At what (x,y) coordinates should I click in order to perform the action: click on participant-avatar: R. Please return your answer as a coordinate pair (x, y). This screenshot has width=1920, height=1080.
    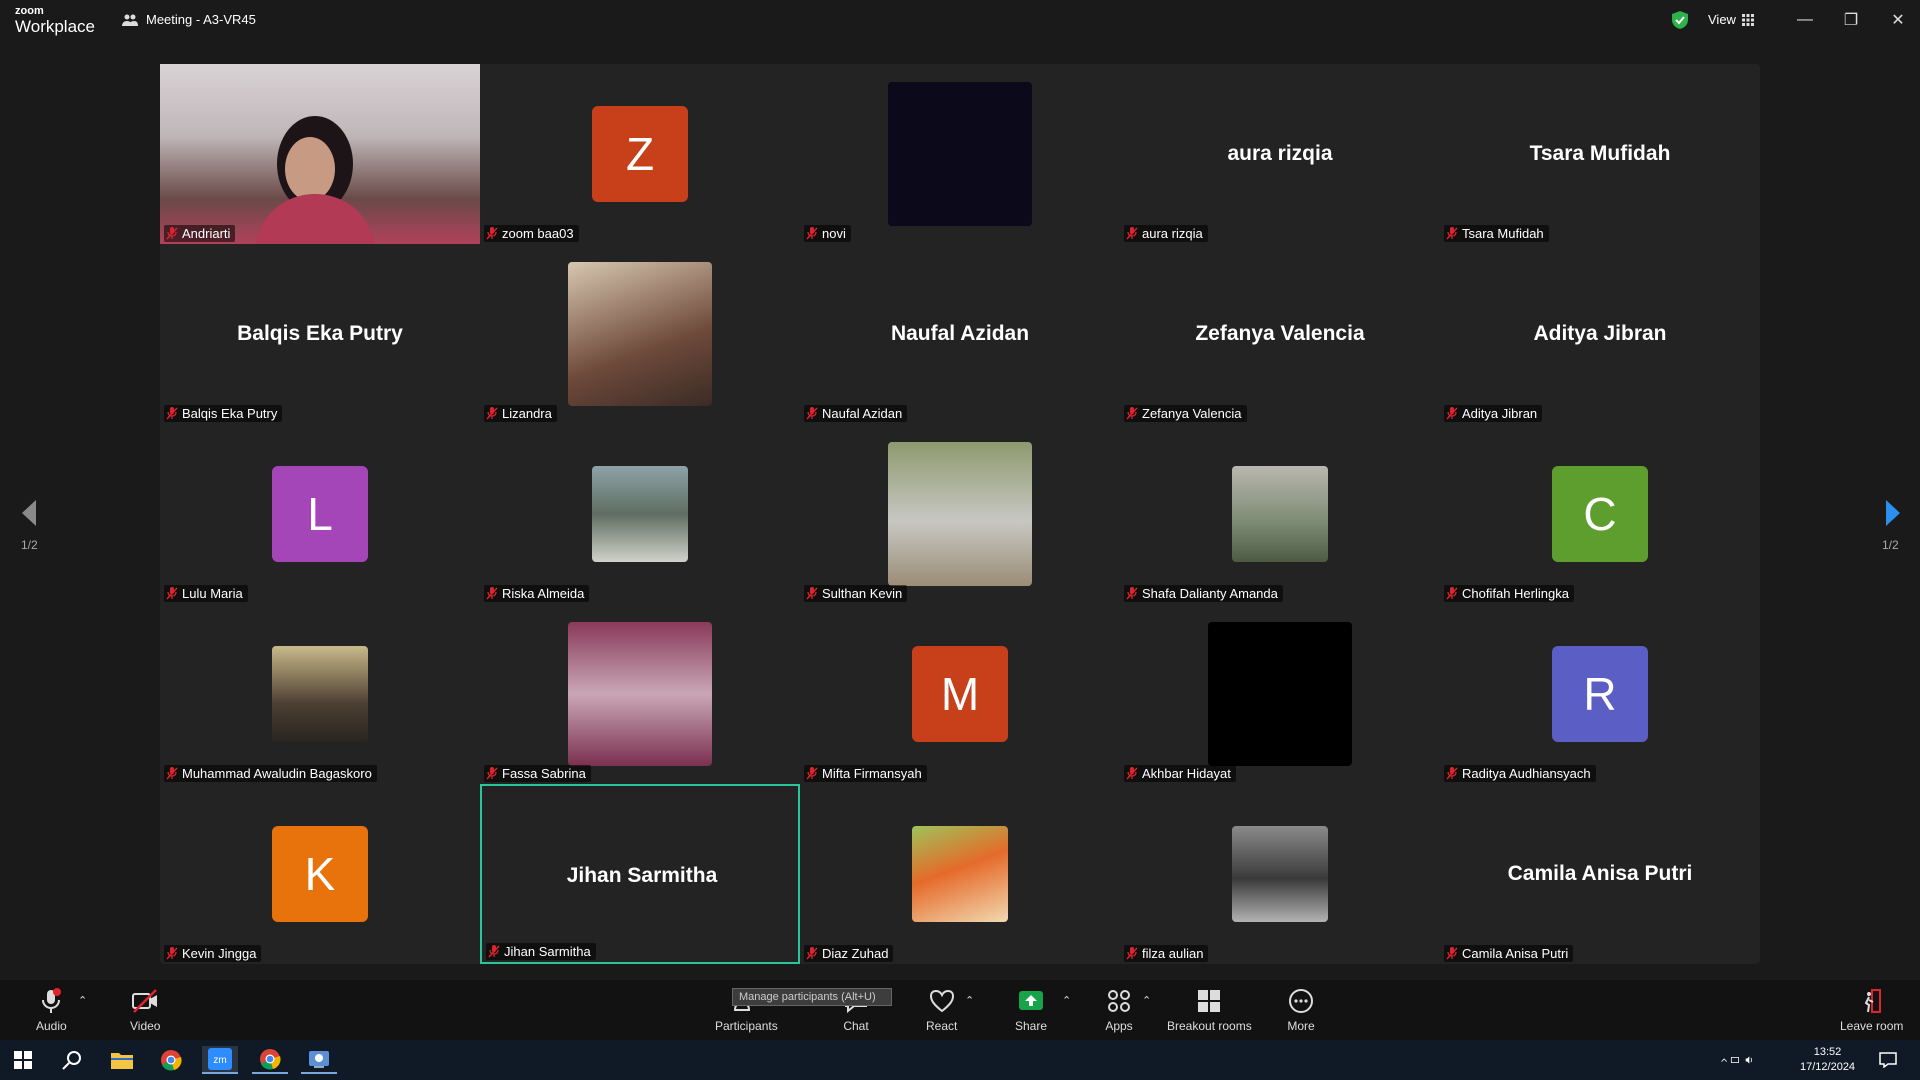
    Looking at the image, I should click on (1600, 694).